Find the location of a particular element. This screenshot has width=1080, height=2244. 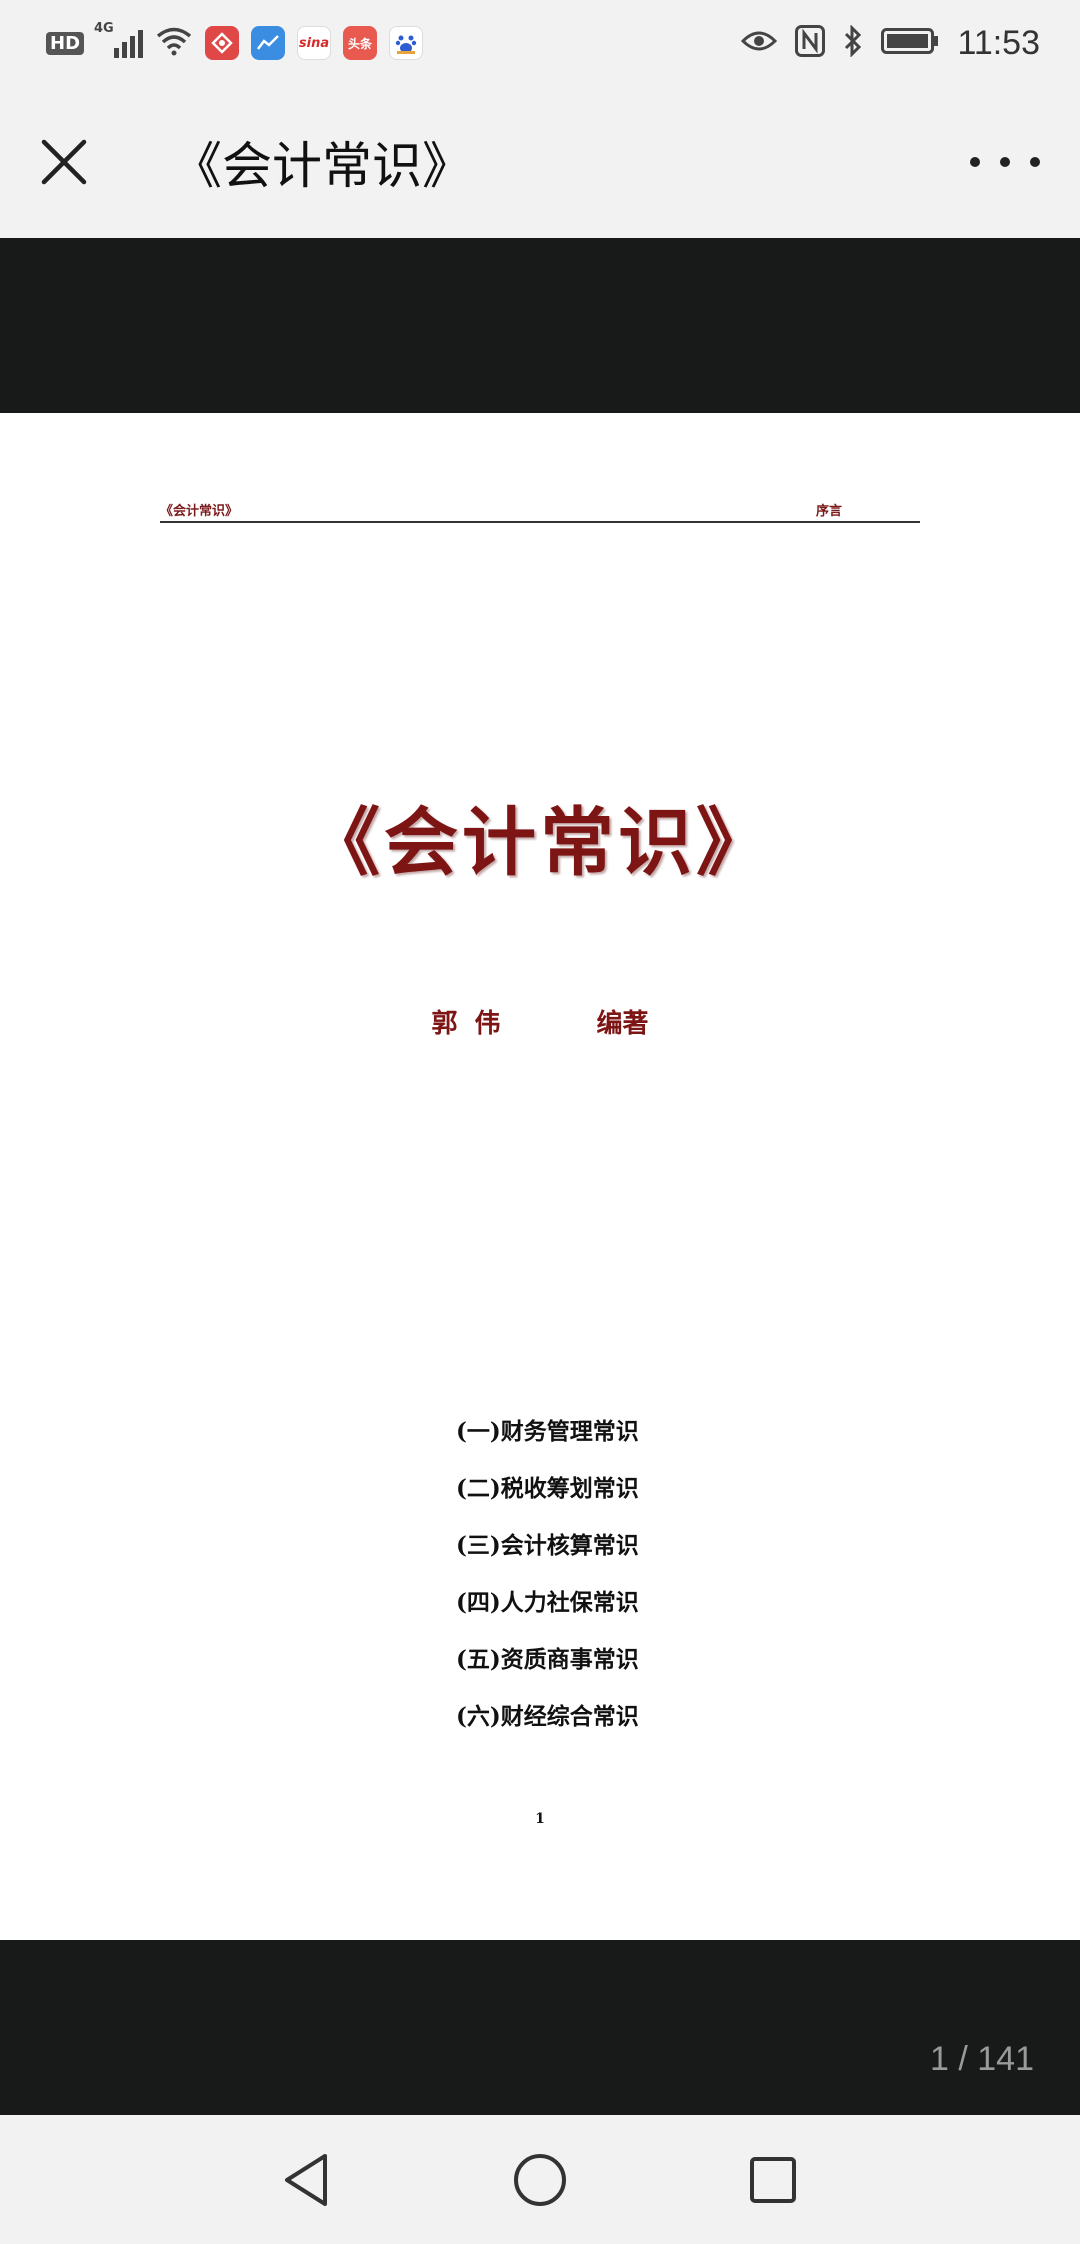

status-time: 11:53 is located at coordinates (998, 42).